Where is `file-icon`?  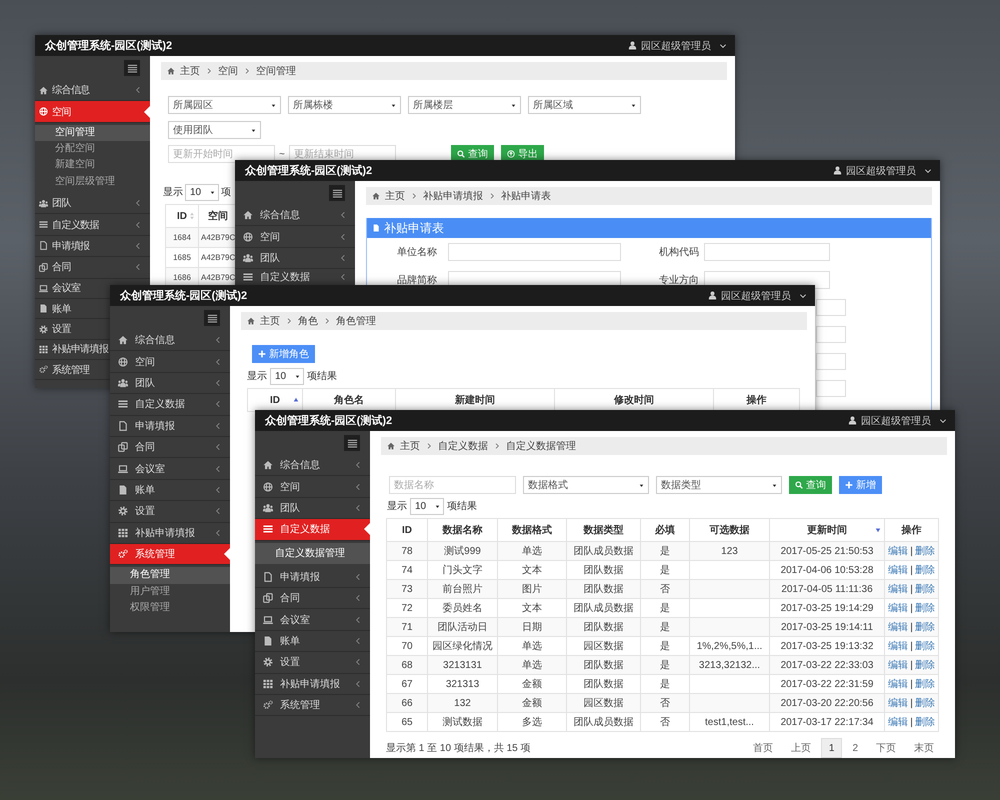 file-icon is located at coordinates (123, 425).